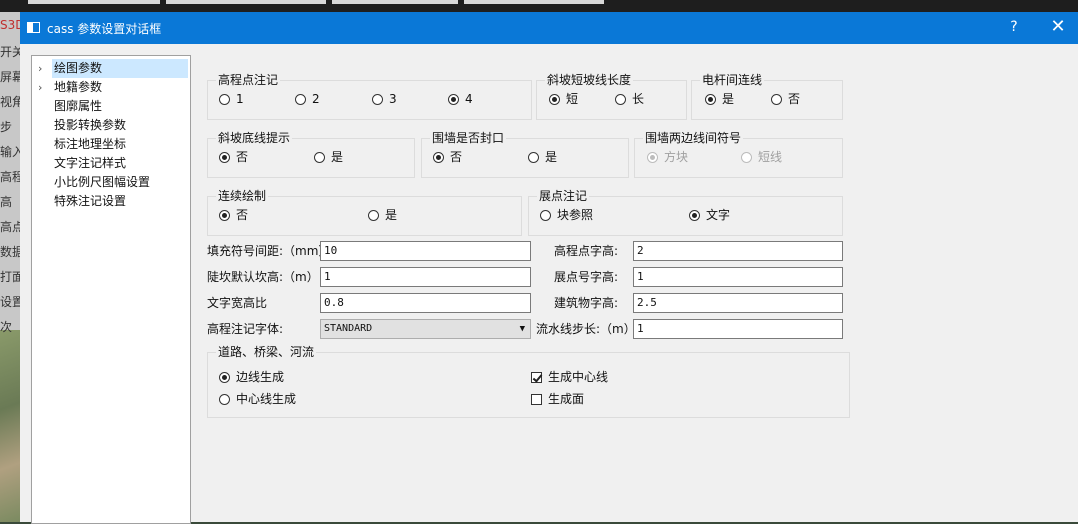 This screenshot has height=524, width=1078. I want to click on radio-continuous-yes: 是, so click(382, 215).